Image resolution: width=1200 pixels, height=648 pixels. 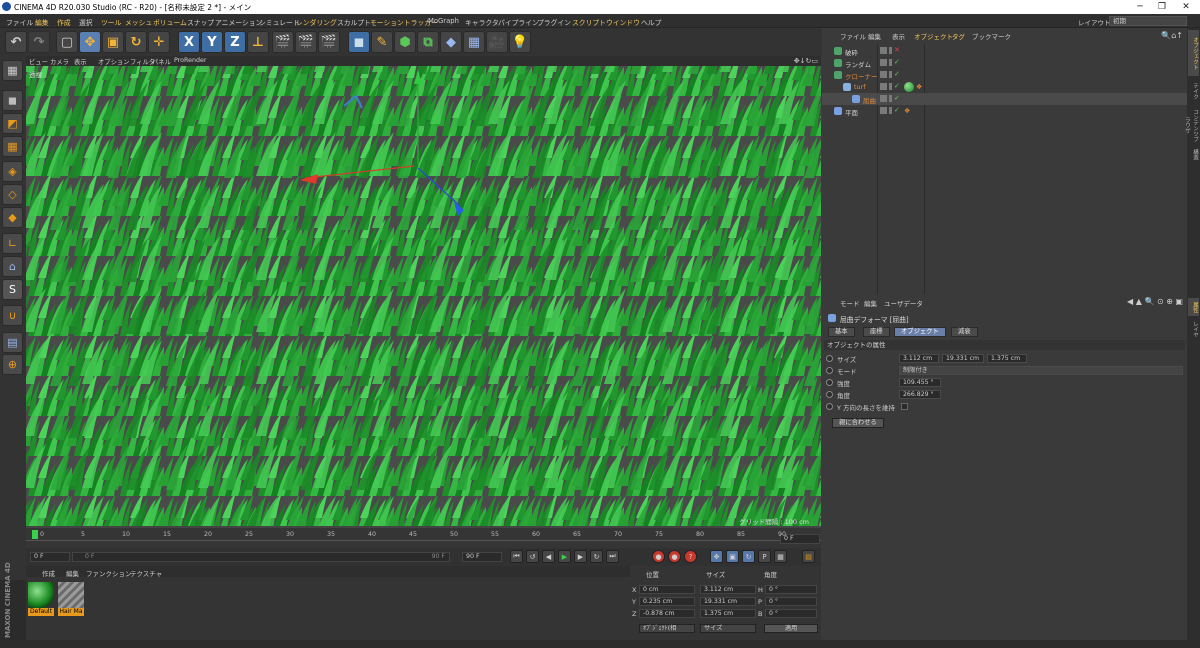 What do you see at coordinates (554, 22) in the screenshot?
I see `menu-16: プラグイン` at bounding box center [554, 22].